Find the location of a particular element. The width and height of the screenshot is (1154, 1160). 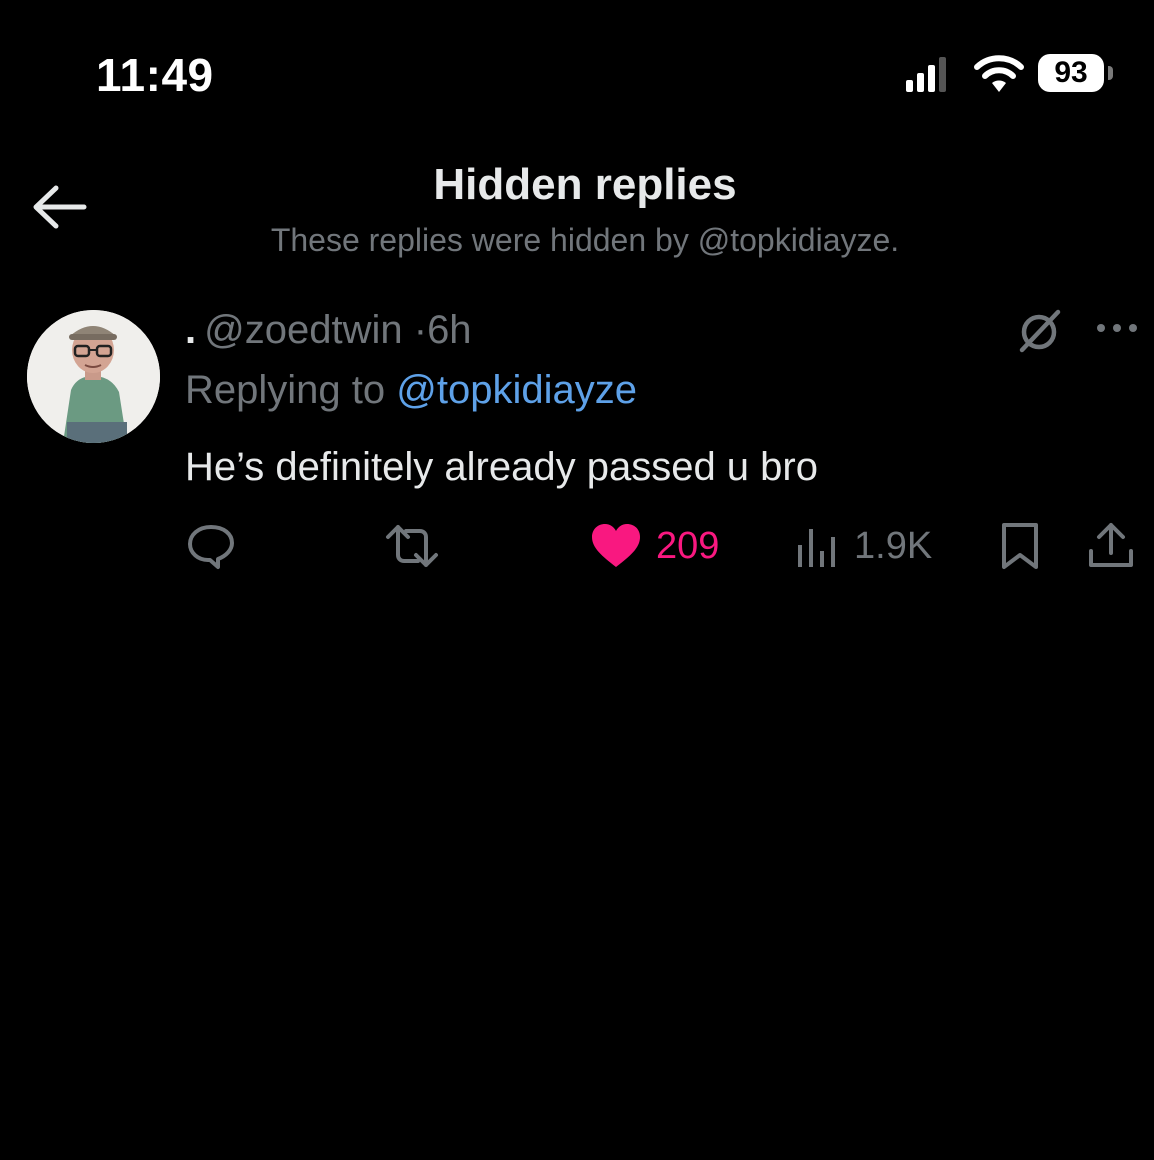

reply-icon is located at coordinates (211, 547).